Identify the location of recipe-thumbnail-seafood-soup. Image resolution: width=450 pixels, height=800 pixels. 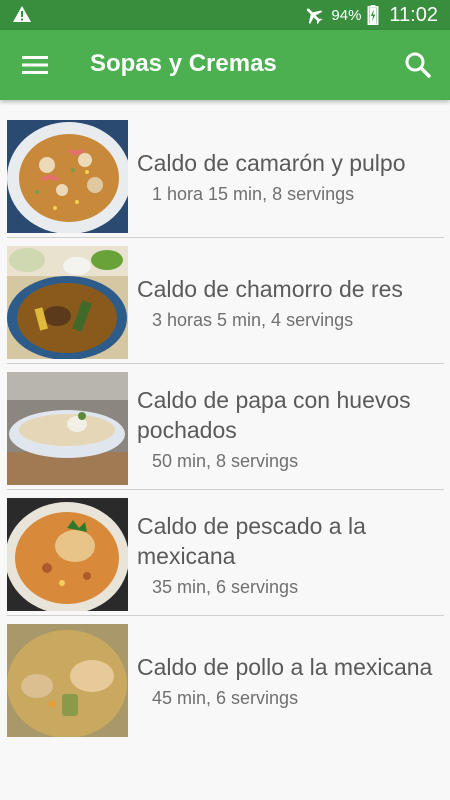
(67, 176).